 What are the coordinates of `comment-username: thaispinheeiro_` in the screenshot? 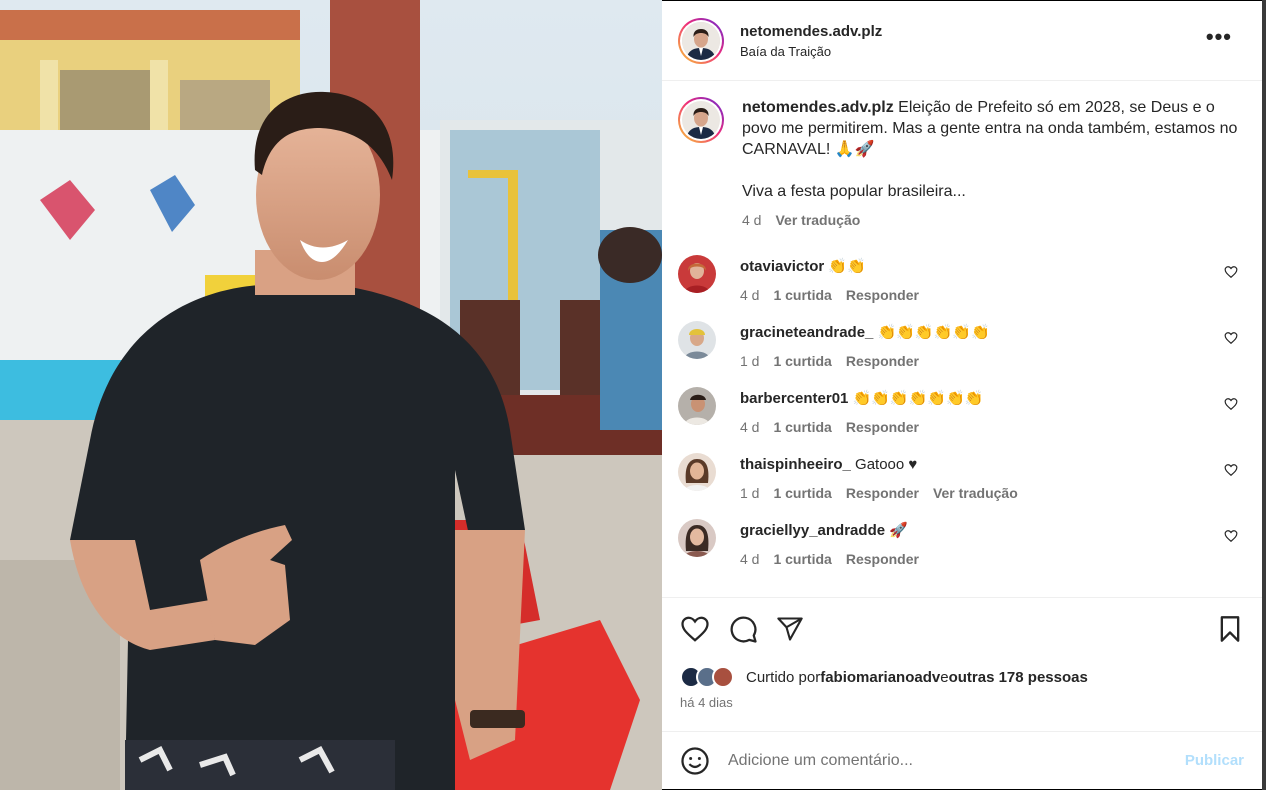 It's located at (795, 464).